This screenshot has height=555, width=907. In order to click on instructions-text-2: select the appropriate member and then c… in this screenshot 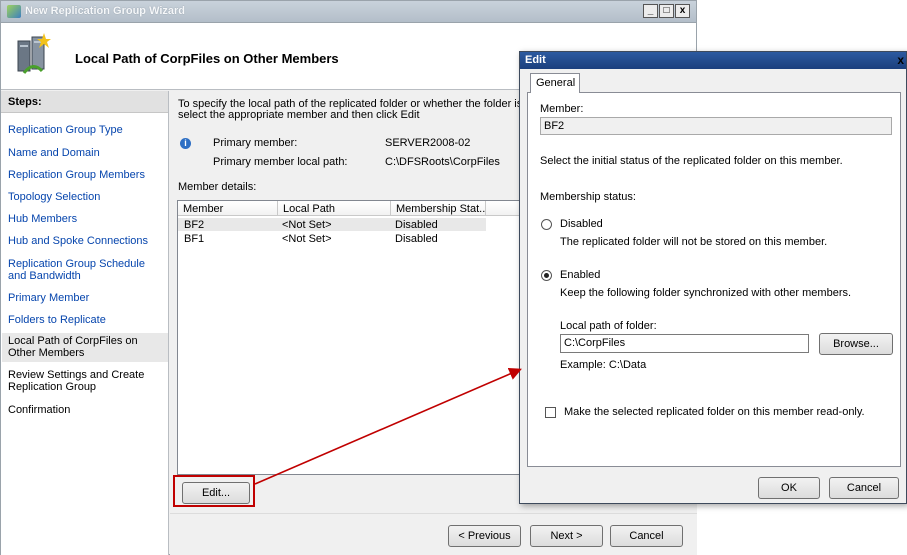, I will do `click(299, 115)`.